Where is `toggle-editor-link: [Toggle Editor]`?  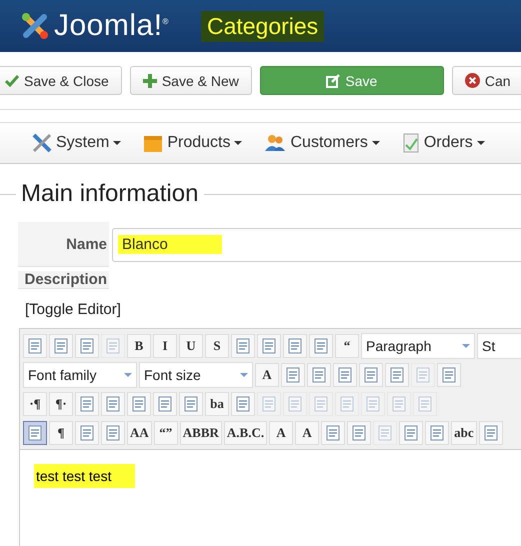
toggle-editor-link: [Toggle Editor] is located at coordinates (273, 309).